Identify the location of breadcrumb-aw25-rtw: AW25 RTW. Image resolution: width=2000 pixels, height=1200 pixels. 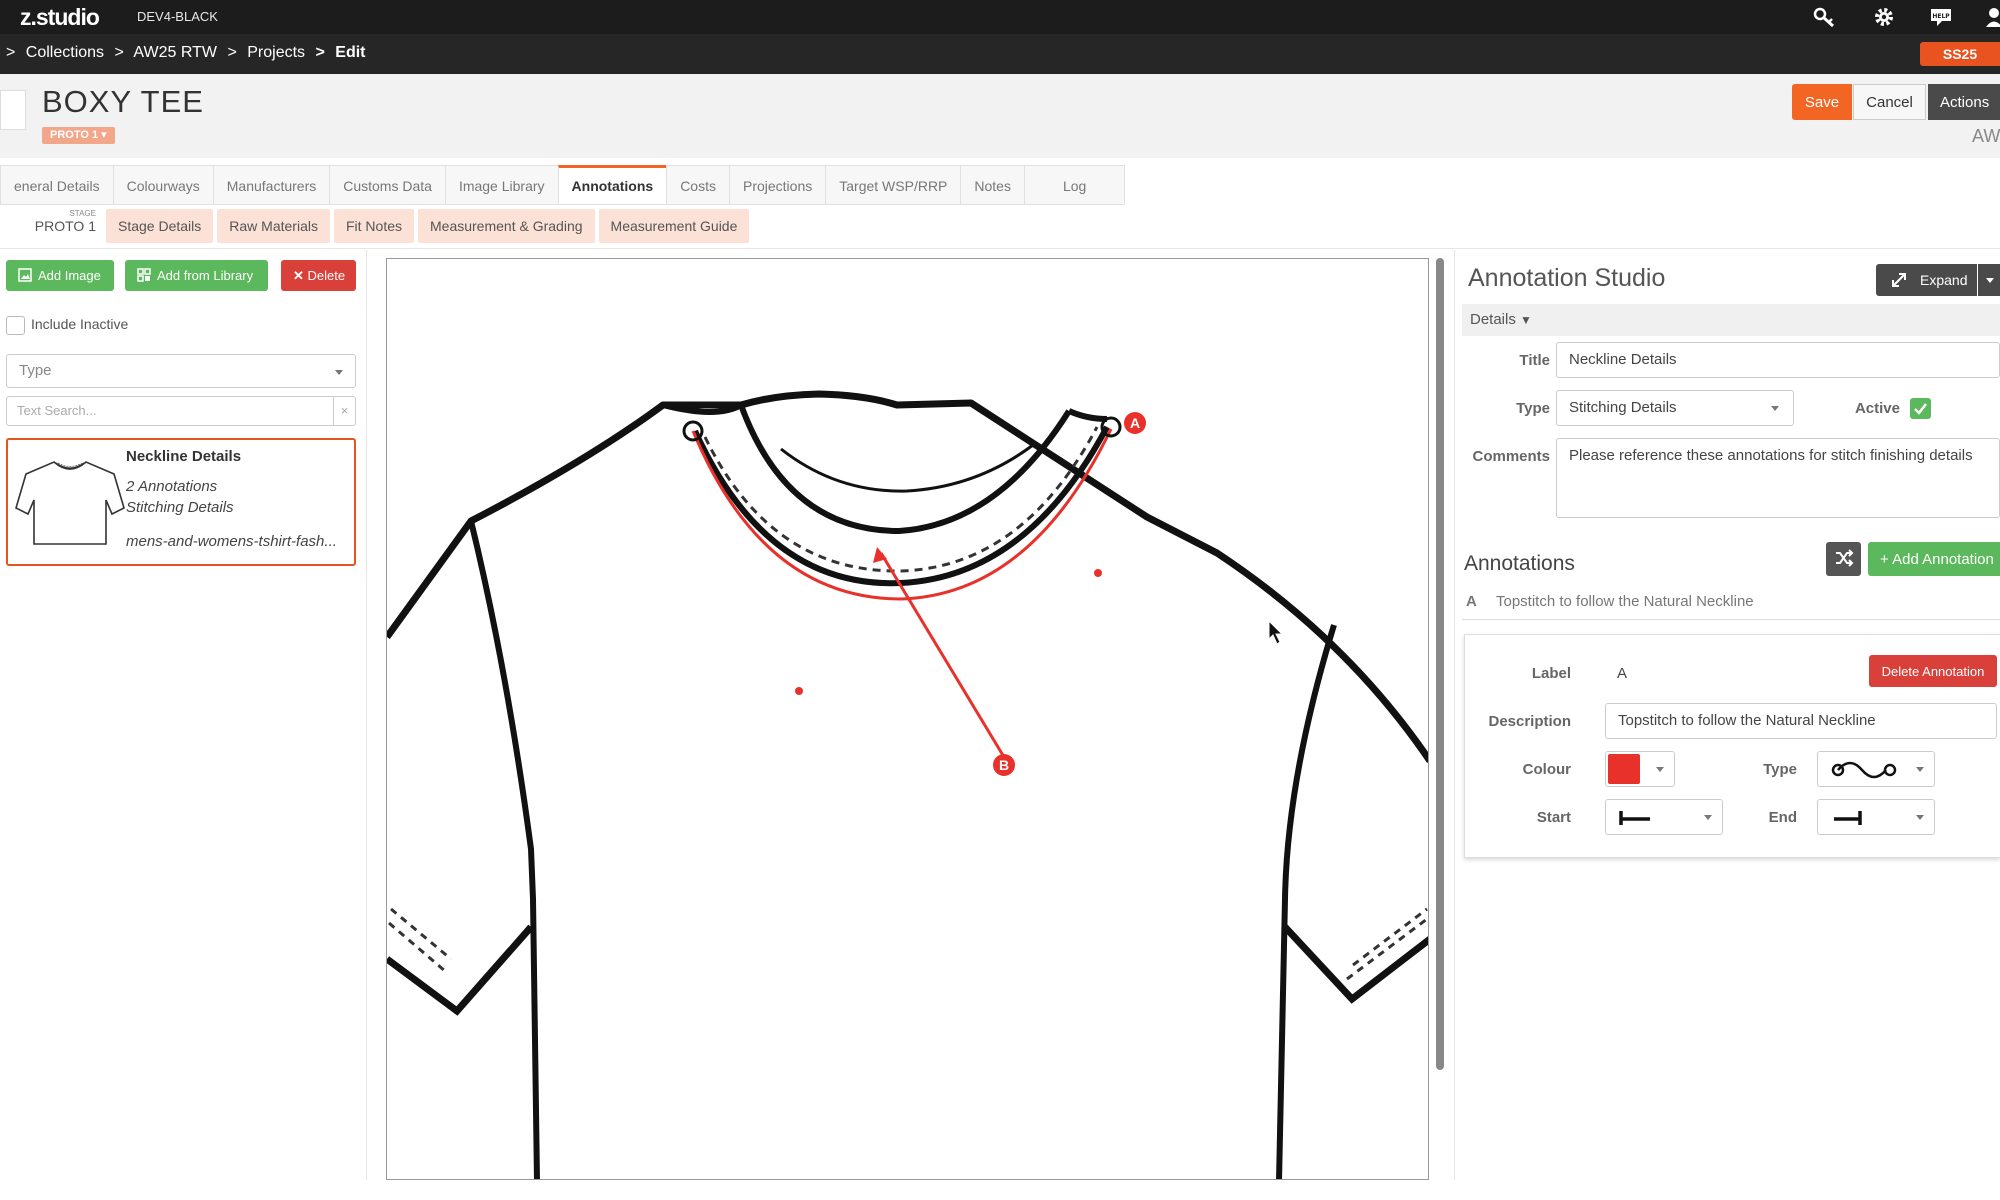
(175, 52).